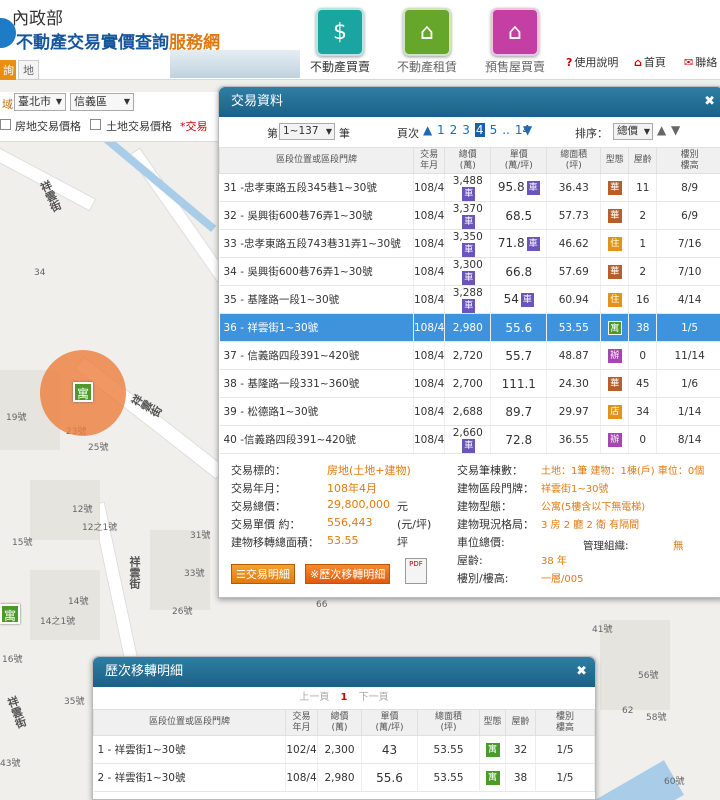 This screenshot has width=720, height=800. Describe the element at coordinates (643, 160) in the screenshot. I see `column-header: 屋齡` at that location.